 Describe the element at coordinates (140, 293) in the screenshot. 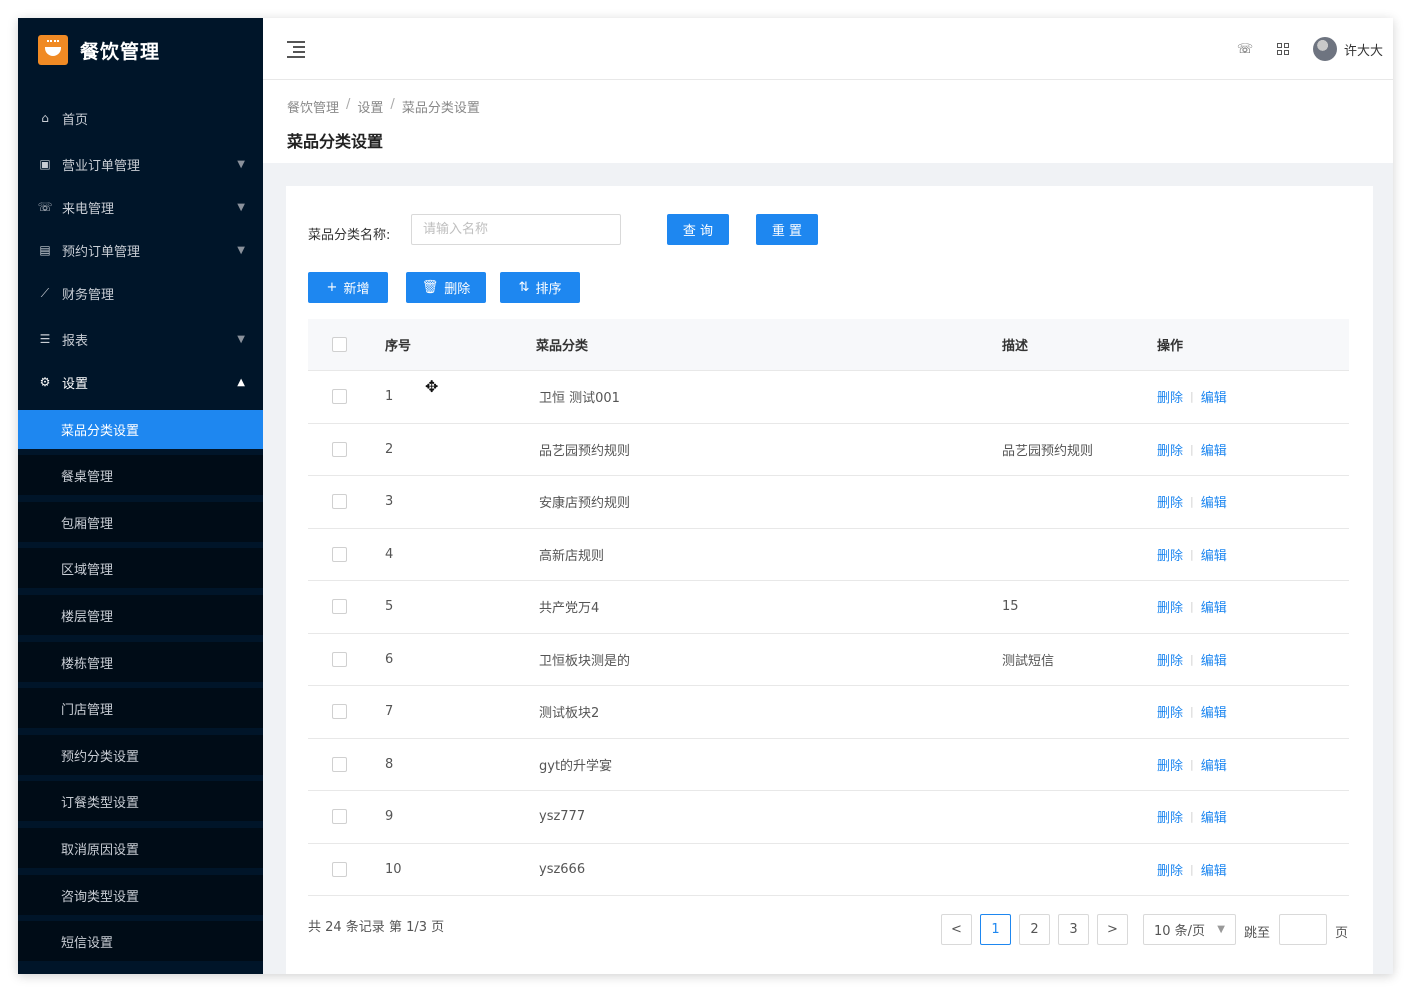

I see `sidebar-item: ⟋ 财务管理` at that location.